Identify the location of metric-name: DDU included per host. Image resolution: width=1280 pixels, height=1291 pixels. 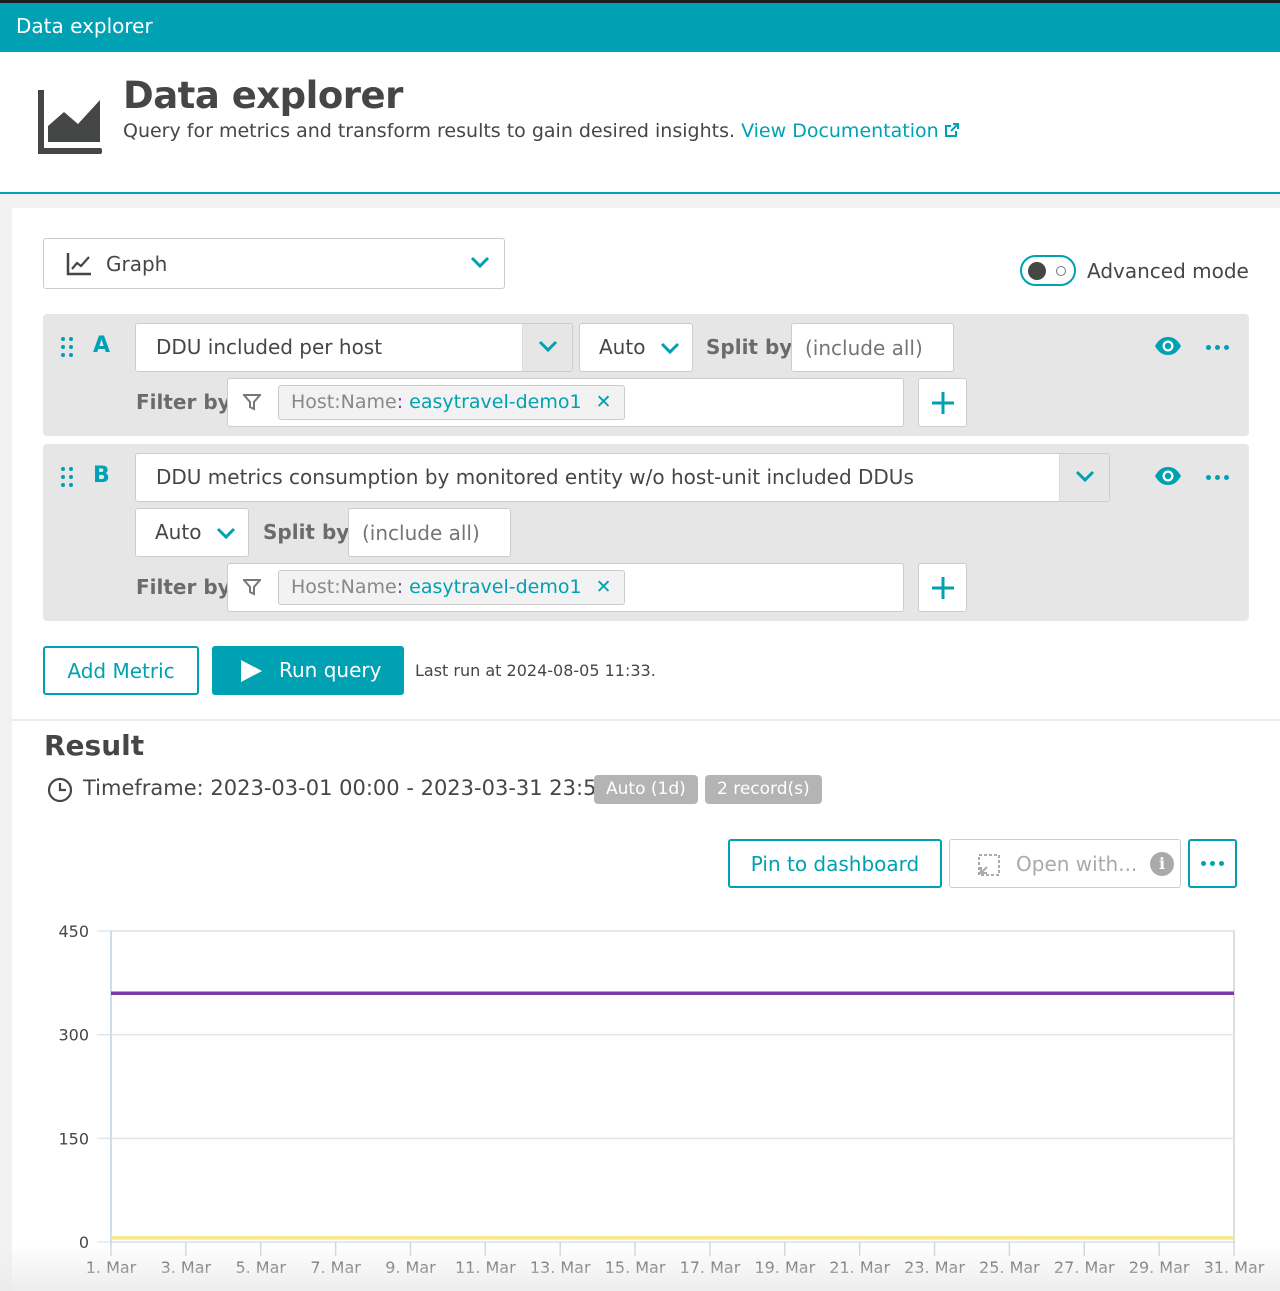
(269, 347).